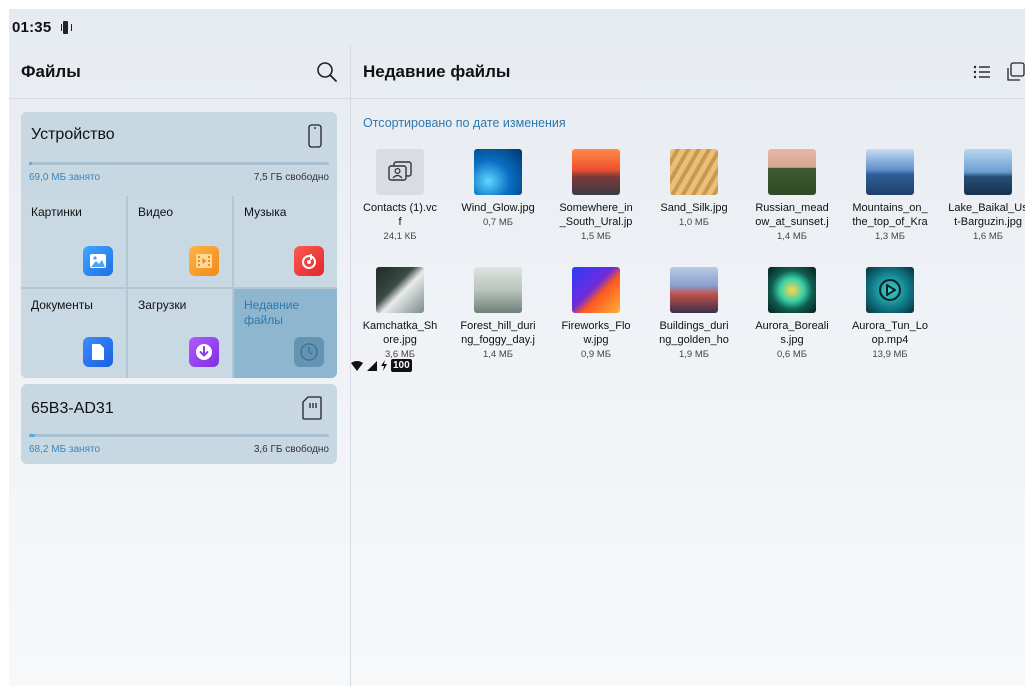 The width and height of the screenshot is (1025, 686). I want to click on sort-label: Отсортировано по дате изменения, so click(464, 123).